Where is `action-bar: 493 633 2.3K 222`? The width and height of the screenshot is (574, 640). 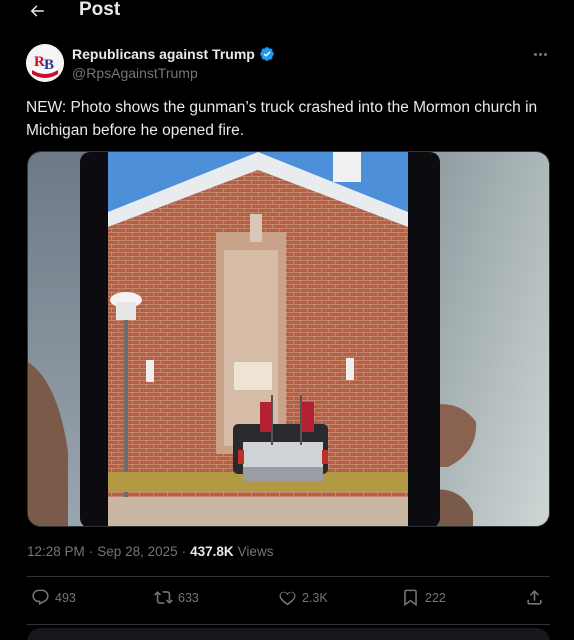
action-bar: 493 633 2.3K 222 is located at coordinates (288, 600).